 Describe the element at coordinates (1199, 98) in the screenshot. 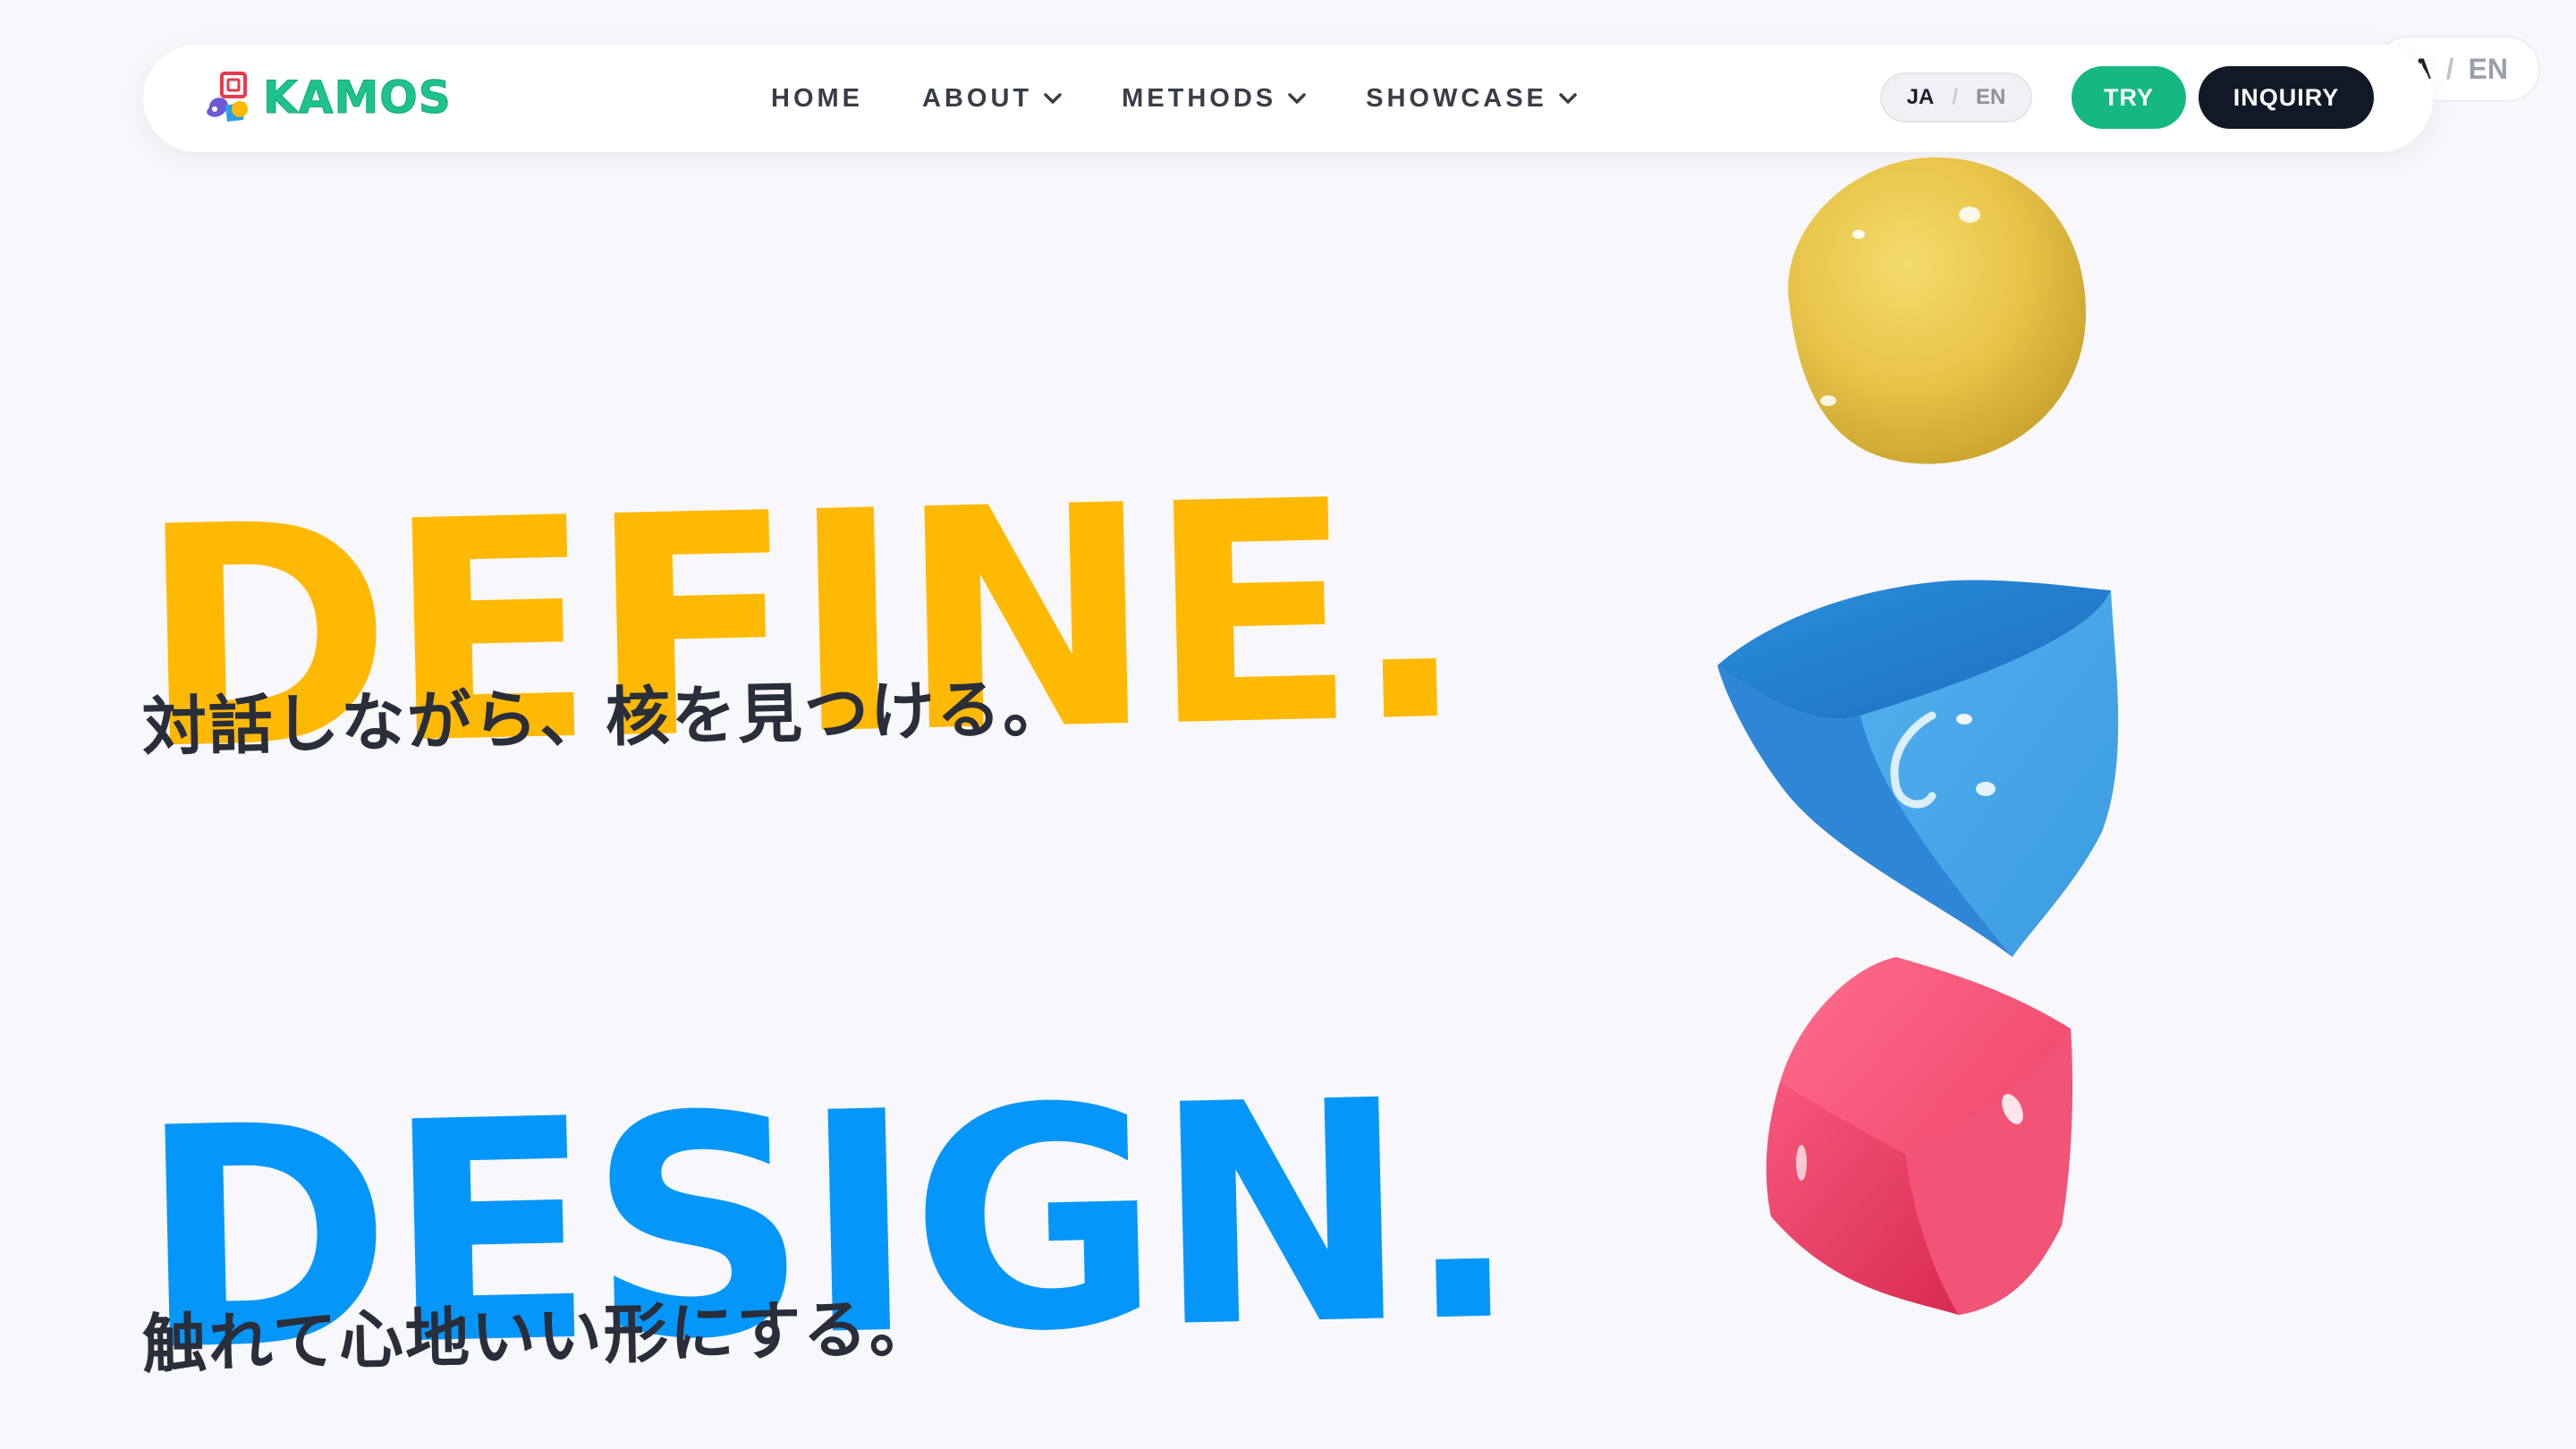

I see `nav-methods-label: METHODS` at that location.